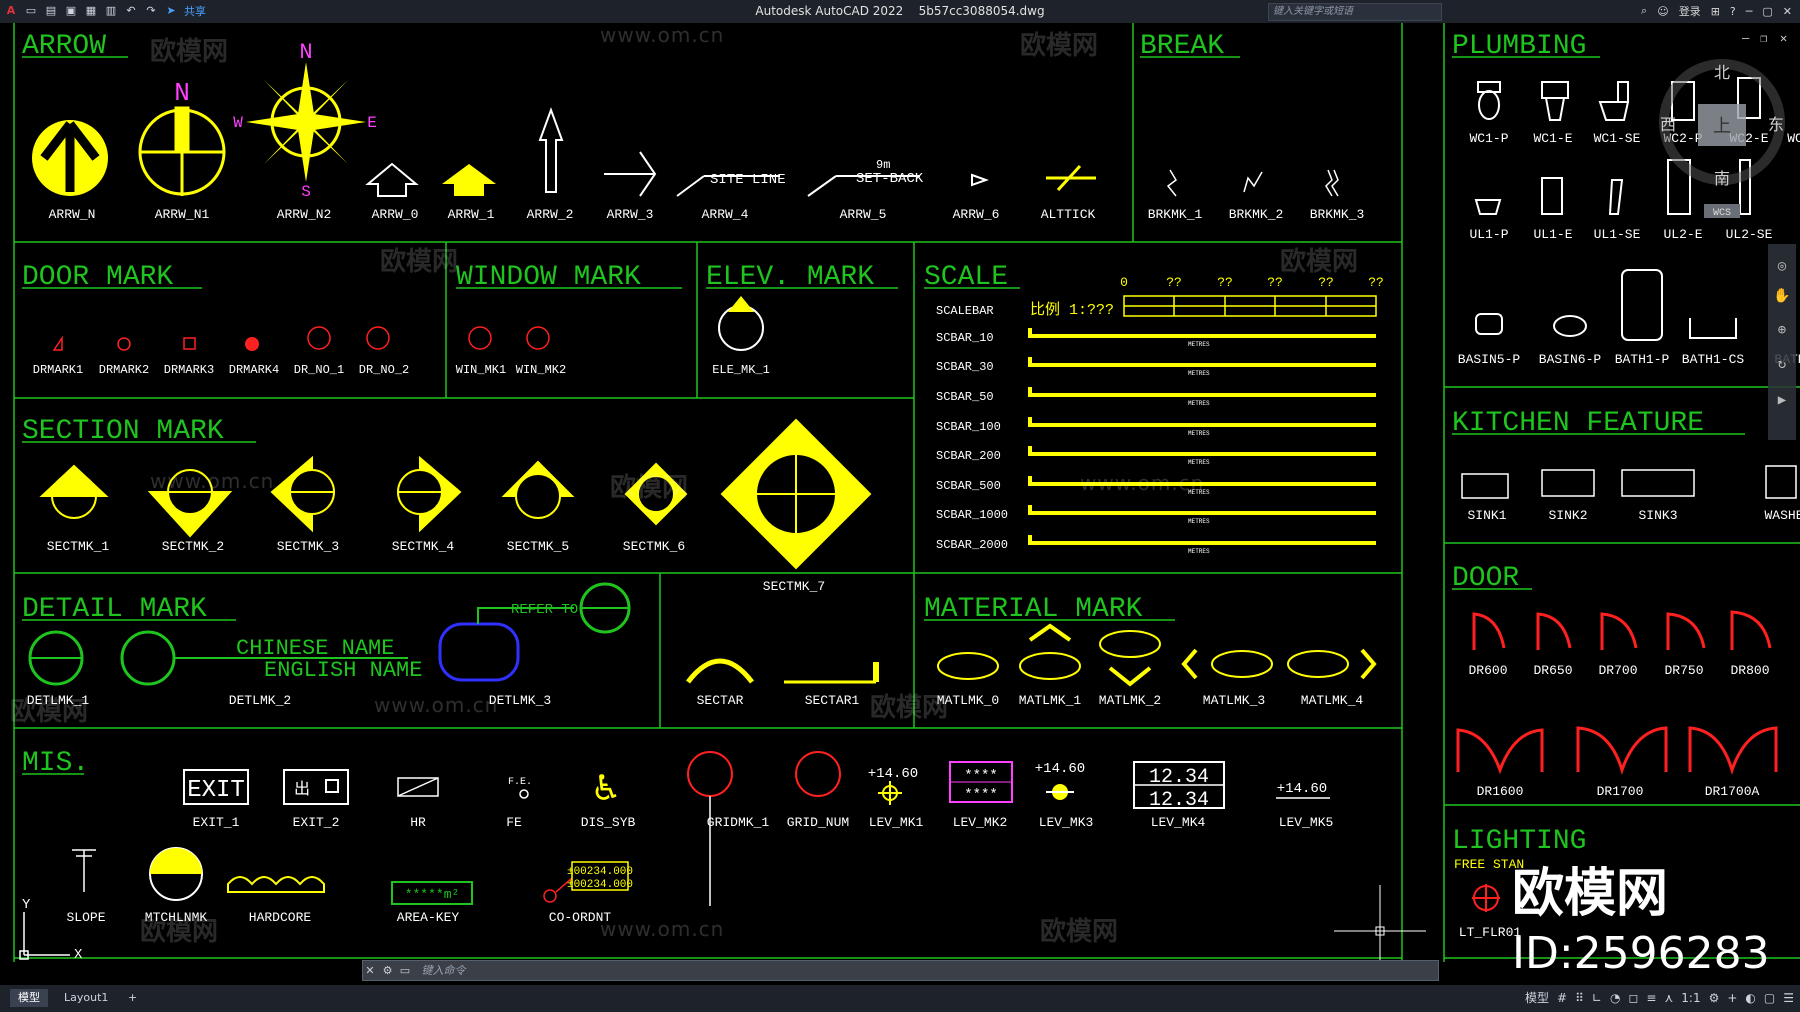  I want to click on gear-icon: ⚙, so click(1714, 998).